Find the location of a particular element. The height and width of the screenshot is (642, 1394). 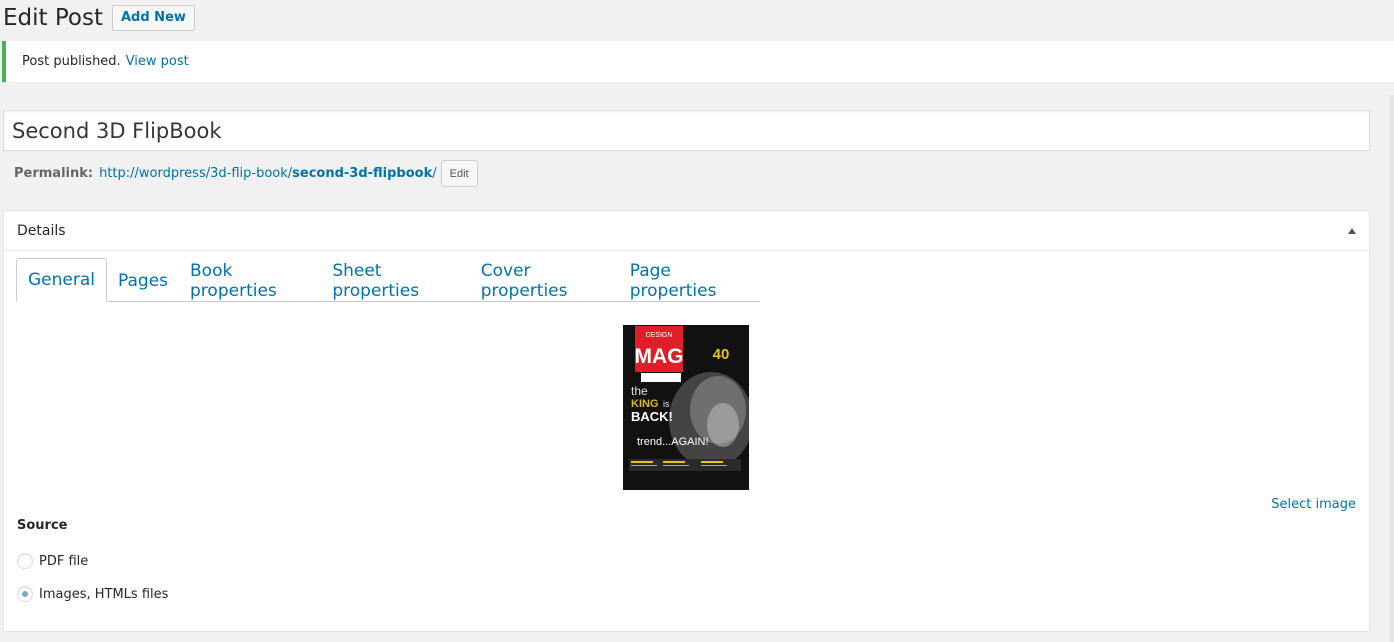

permalink-trail: / is located at coordinates (434, 173).